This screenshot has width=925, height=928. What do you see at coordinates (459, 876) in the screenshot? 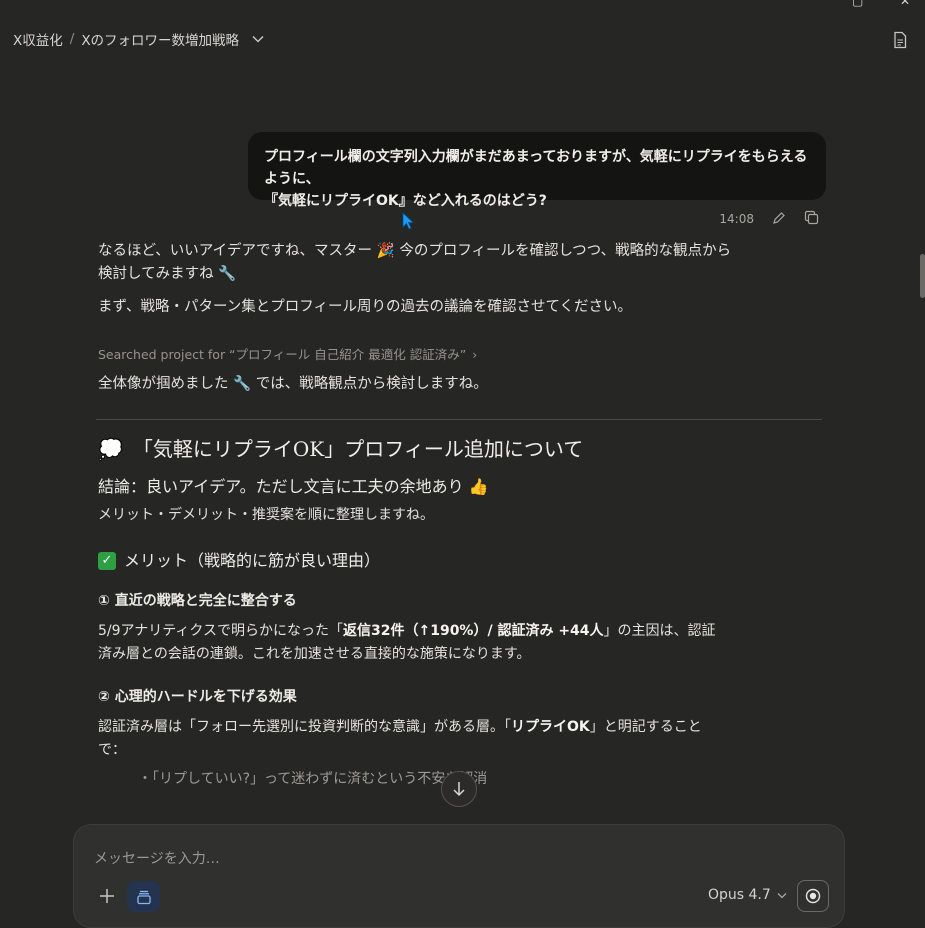
I see `message-composer: メッセージを入力… Opus 4.7` at bounding box center [459, 876].